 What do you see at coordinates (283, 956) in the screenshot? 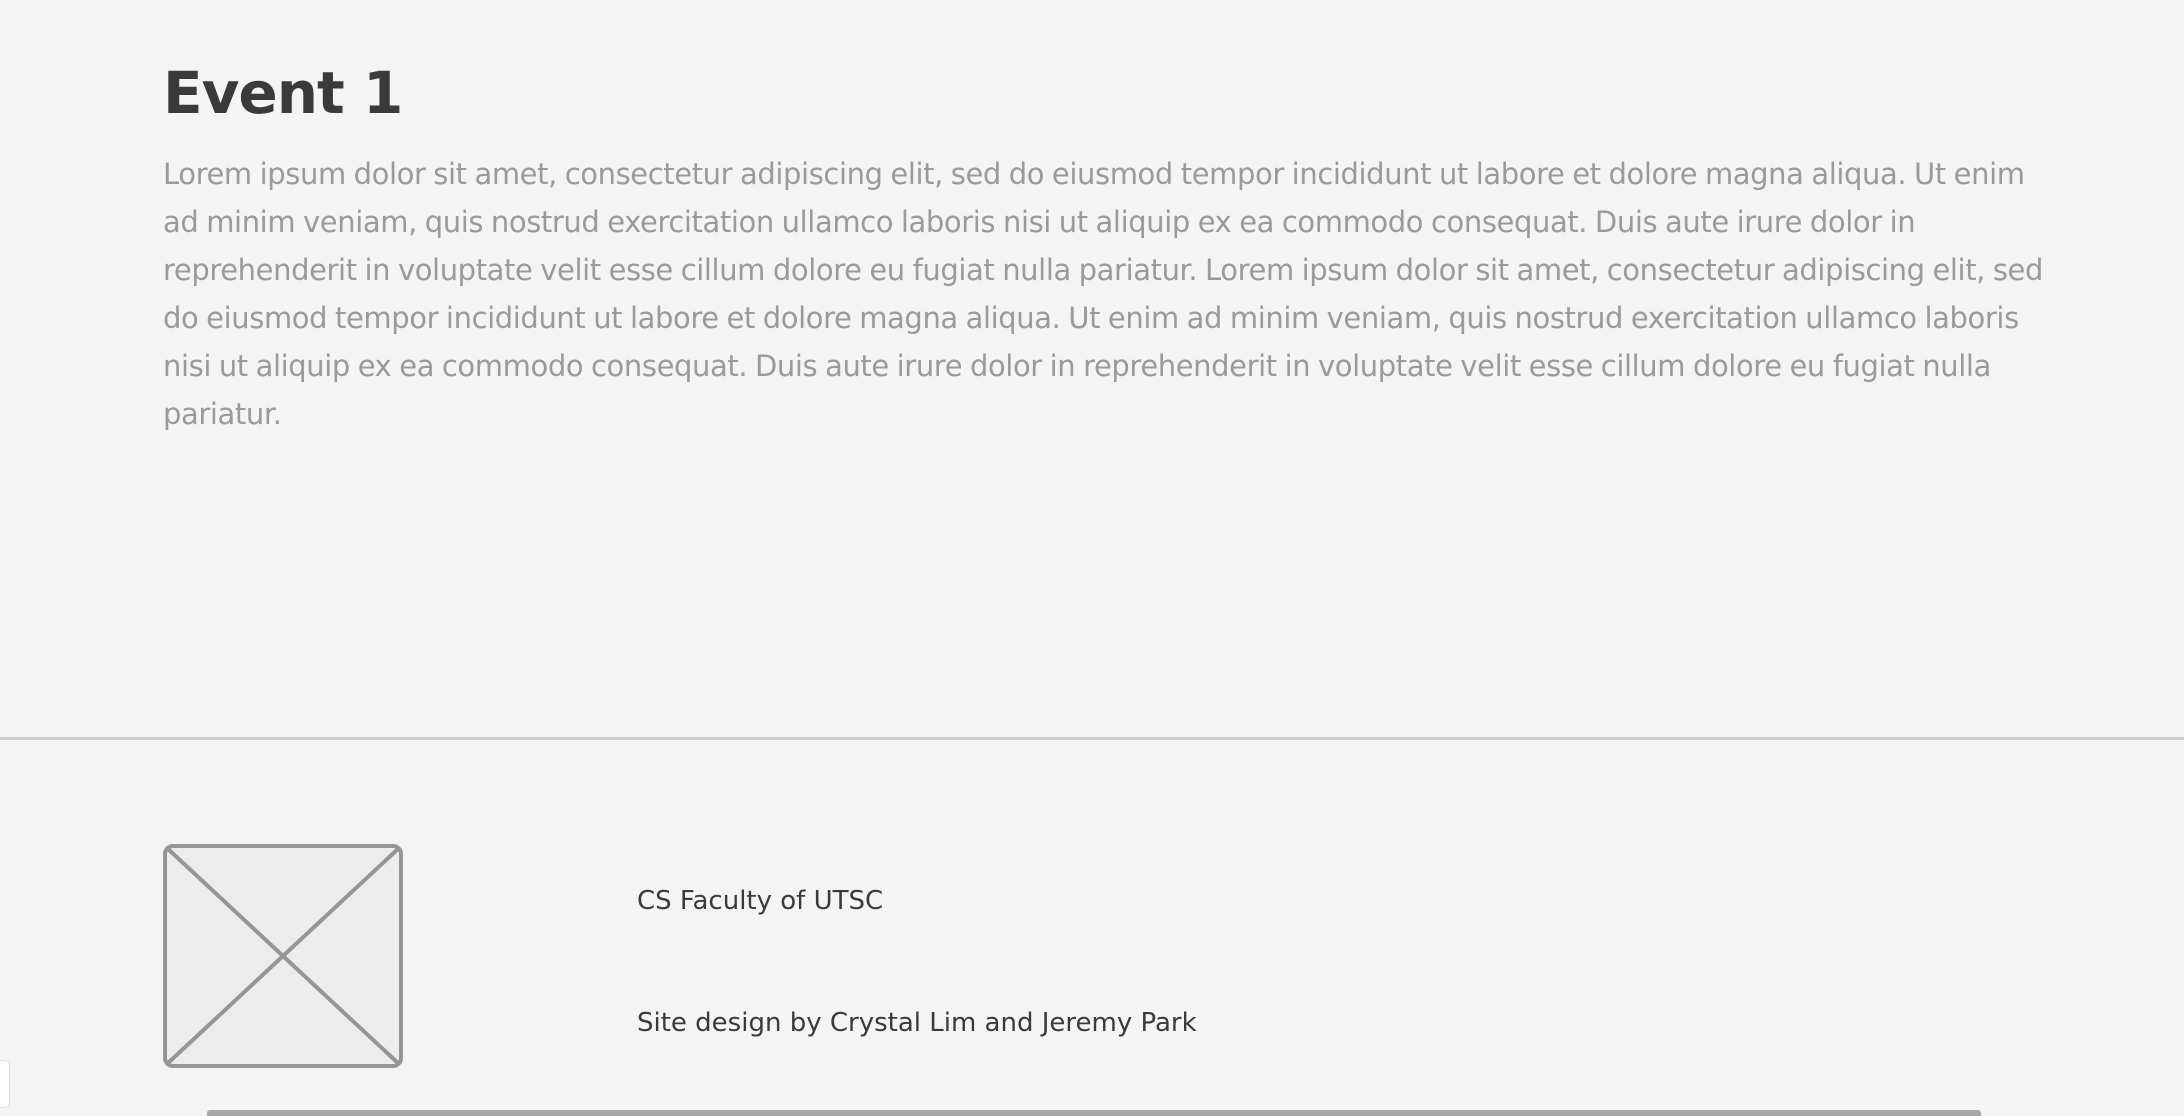
I see `image-placeholder-icon` at bounding box center [283, 956].